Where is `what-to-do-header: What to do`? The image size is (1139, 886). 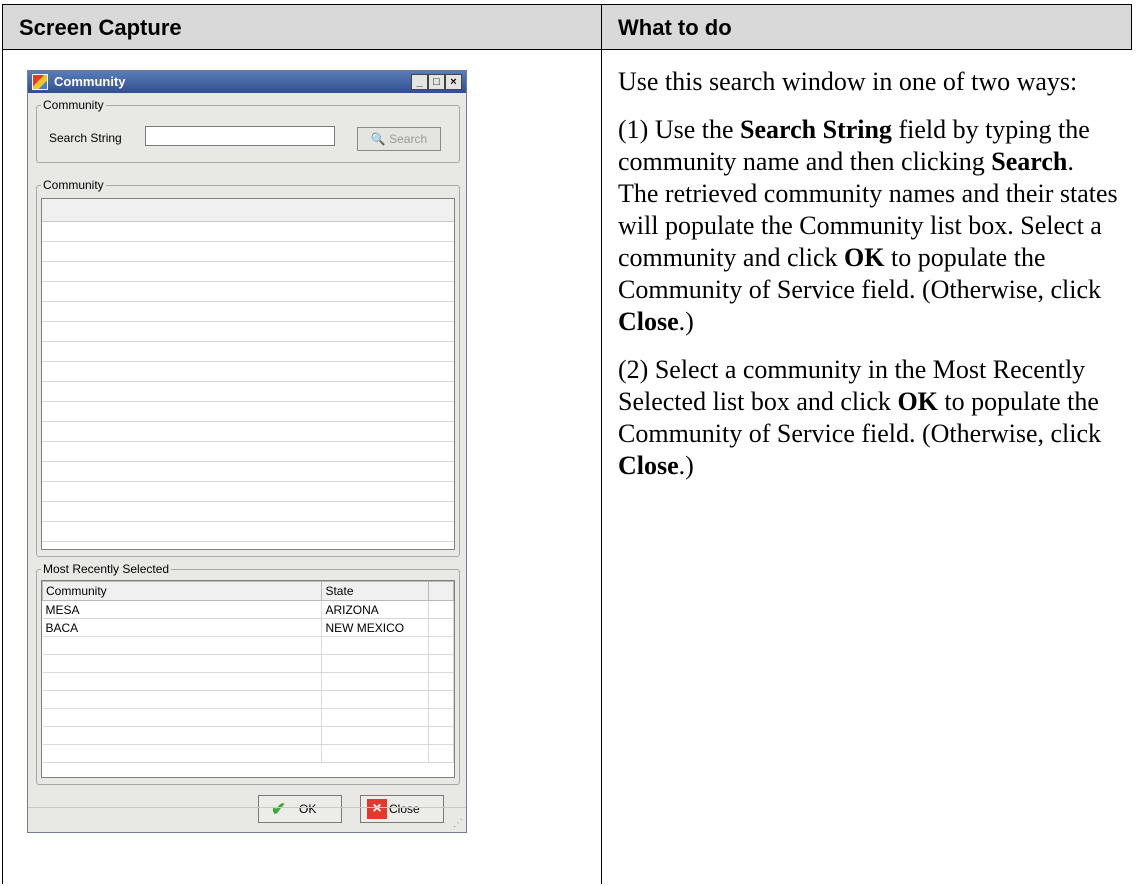 what-to-do-header: What to do is located at coordinates (866, 27).